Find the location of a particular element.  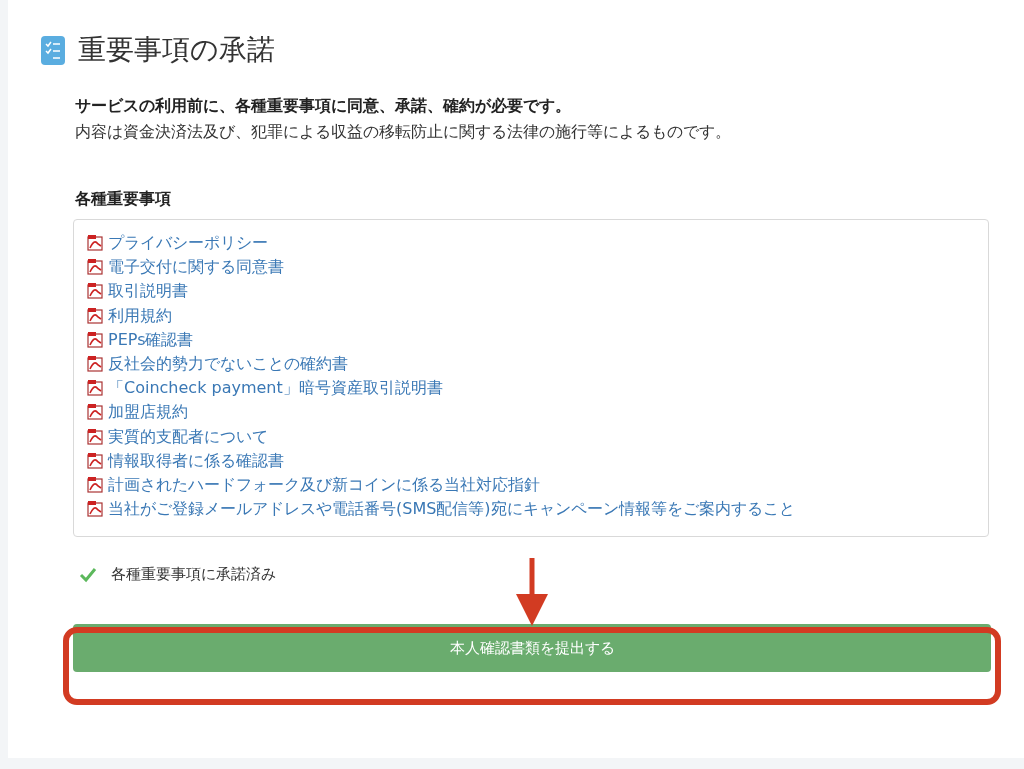

document-link: 利用規約 is located at coordinates (140, 315).